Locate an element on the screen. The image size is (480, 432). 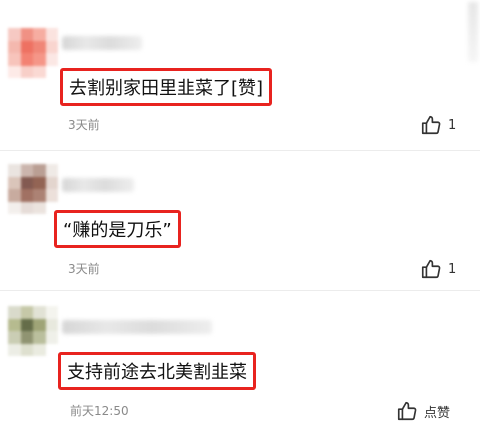
comment-text: 去割别家田里韭菜了[赞] is located at coordinates (166, 87).